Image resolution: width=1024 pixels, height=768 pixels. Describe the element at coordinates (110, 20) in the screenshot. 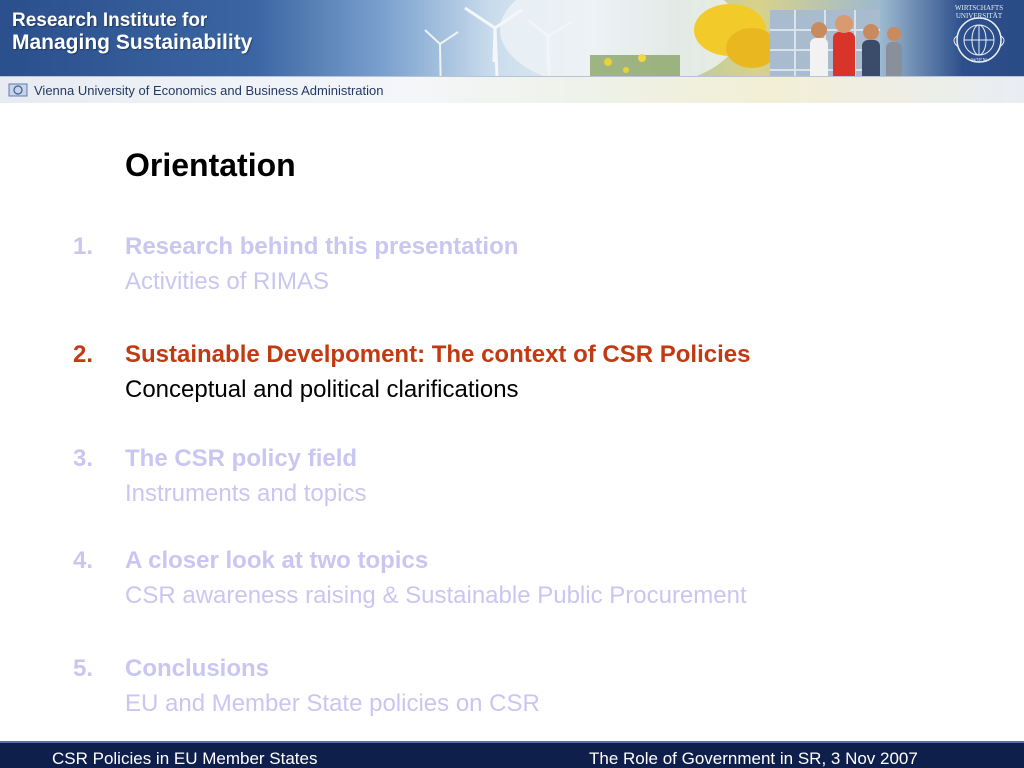

I see `institute-title-line1: Research Institute for` at that location.